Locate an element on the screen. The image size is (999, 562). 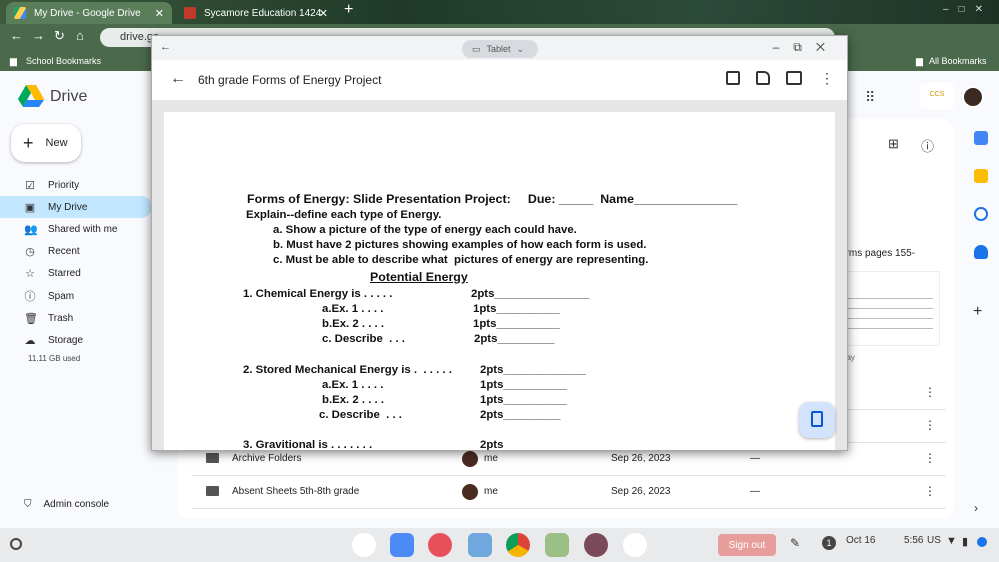
tab-my-drive: My Drive - Google Drive ✕ is located at coordinates (89, 13).